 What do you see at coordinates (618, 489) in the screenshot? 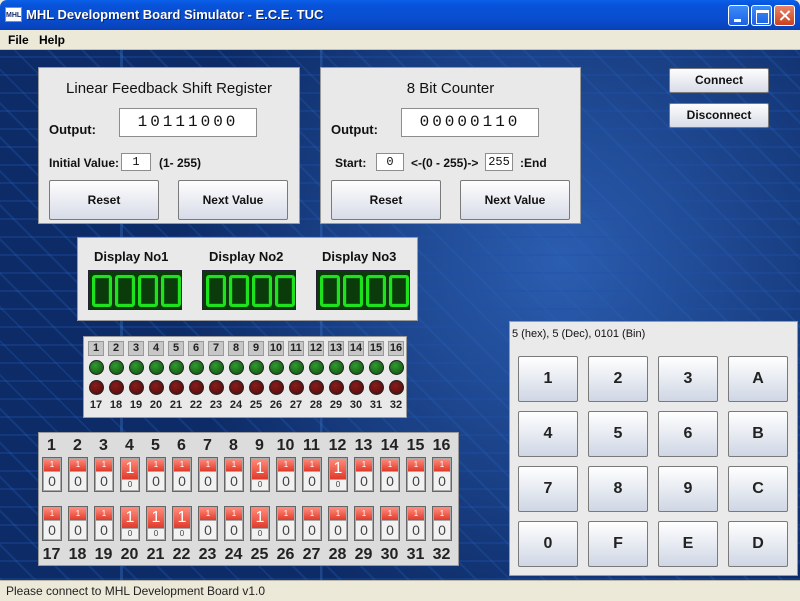
I see `keypad-key-8: 8` at bounding box center [618, 489].